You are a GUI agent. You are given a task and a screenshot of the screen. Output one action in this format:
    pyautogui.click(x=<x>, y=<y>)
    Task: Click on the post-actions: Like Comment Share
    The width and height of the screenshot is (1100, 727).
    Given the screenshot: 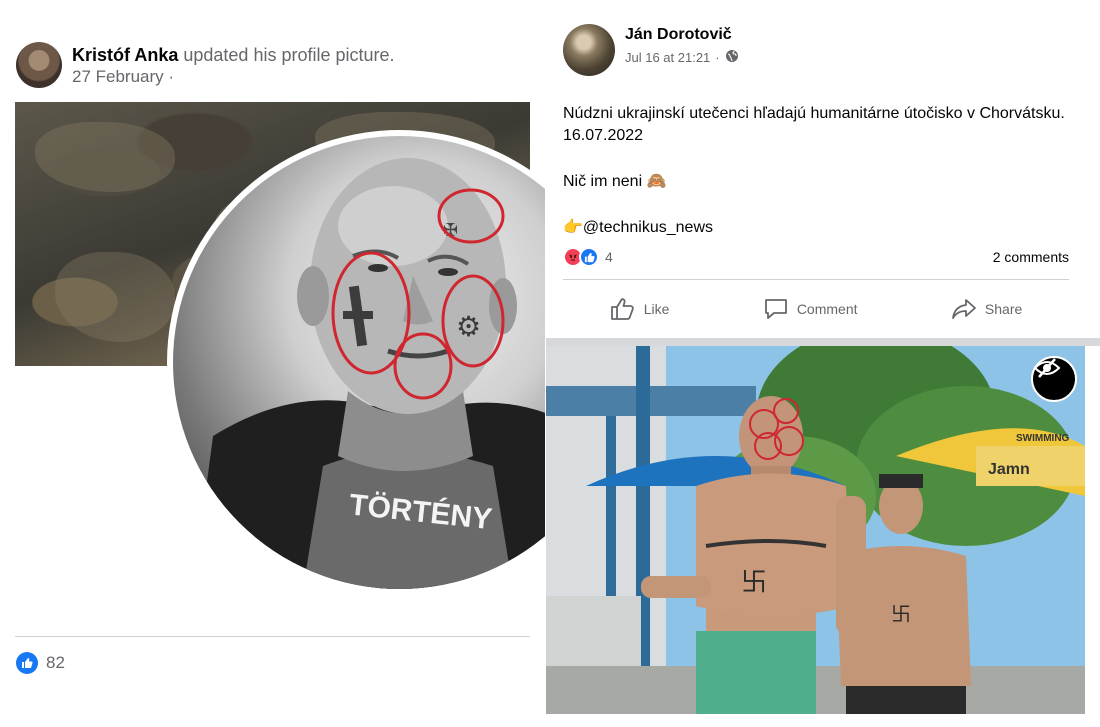 What is the action you would take?
    pyautogui.click(x=816, y=309)
    